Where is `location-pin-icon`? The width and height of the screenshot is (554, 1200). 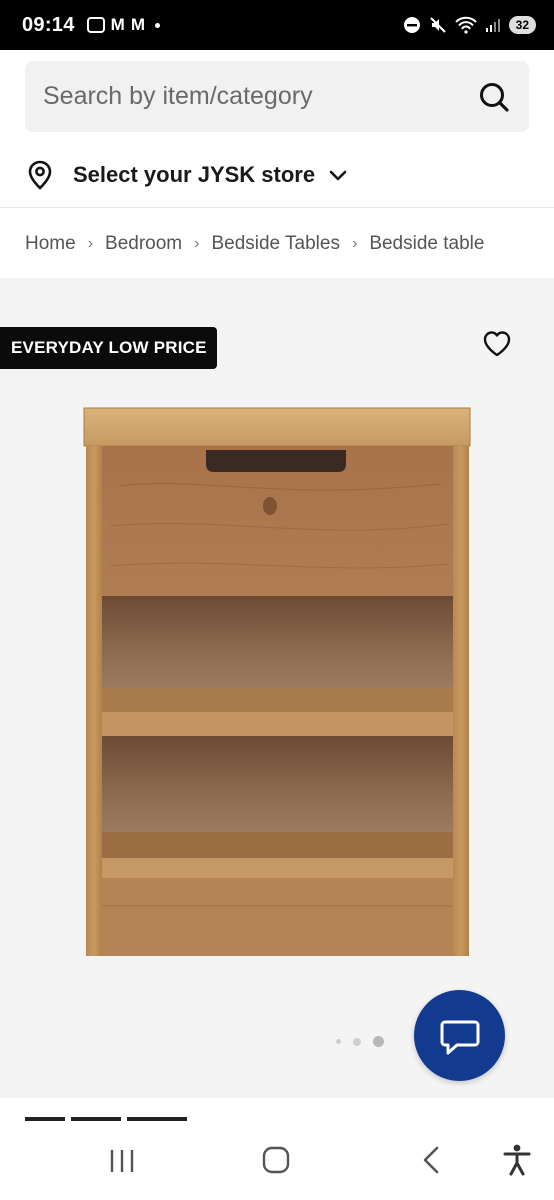 location-pin-icon is located at coordinates (40, 175).